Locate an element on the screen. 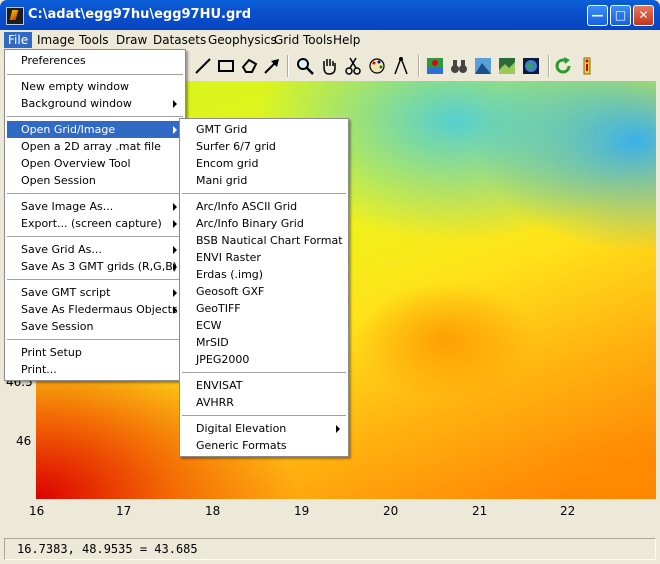 The image size is (660, 564). menu-item-open-session: Open Session is located at coordinates (95, 180).